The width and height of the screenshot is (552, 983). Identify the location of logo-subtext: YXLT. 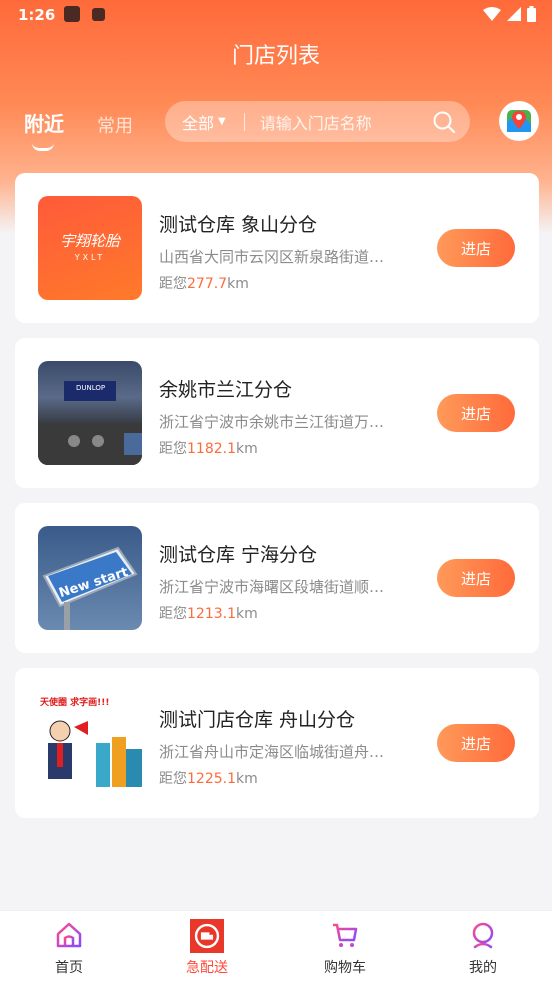
(90, 257).